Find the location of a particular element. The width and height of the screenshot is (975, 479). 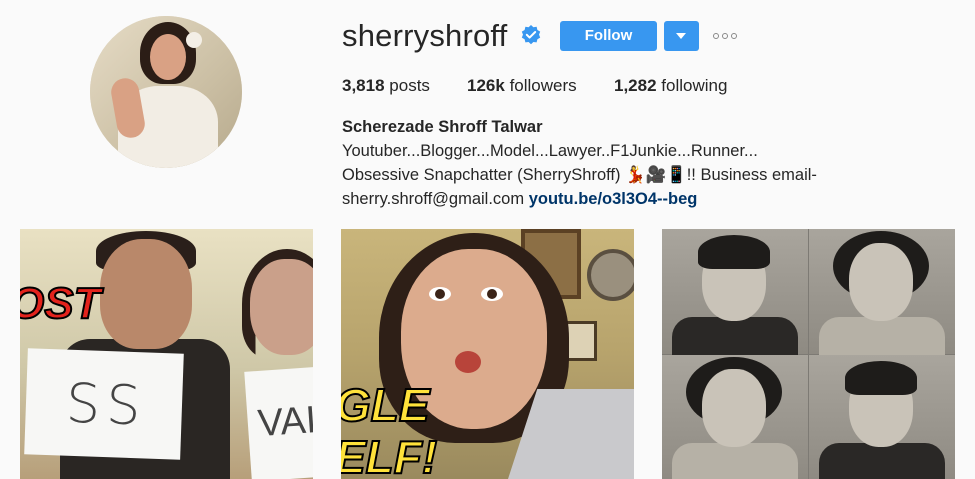

following-stat: 1,282 following is located at coordinates (670, 86).